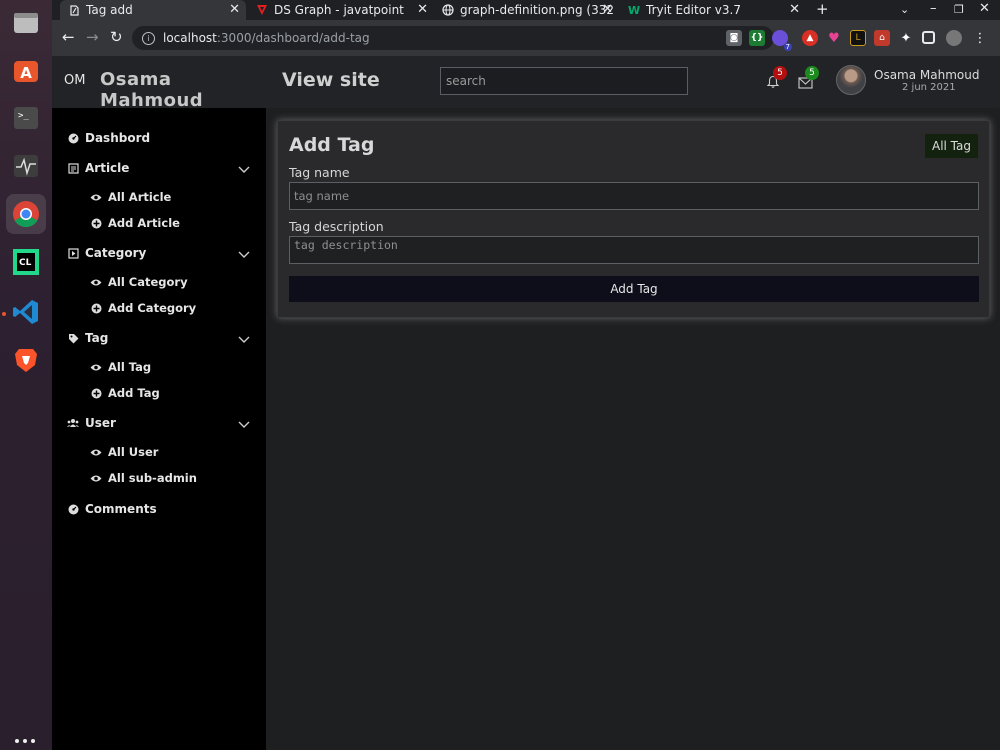 The image size is (1000, 750). Describe the element at coordinates (26, 214) in the screenshot. I see `chrome-app-icon` at that location.